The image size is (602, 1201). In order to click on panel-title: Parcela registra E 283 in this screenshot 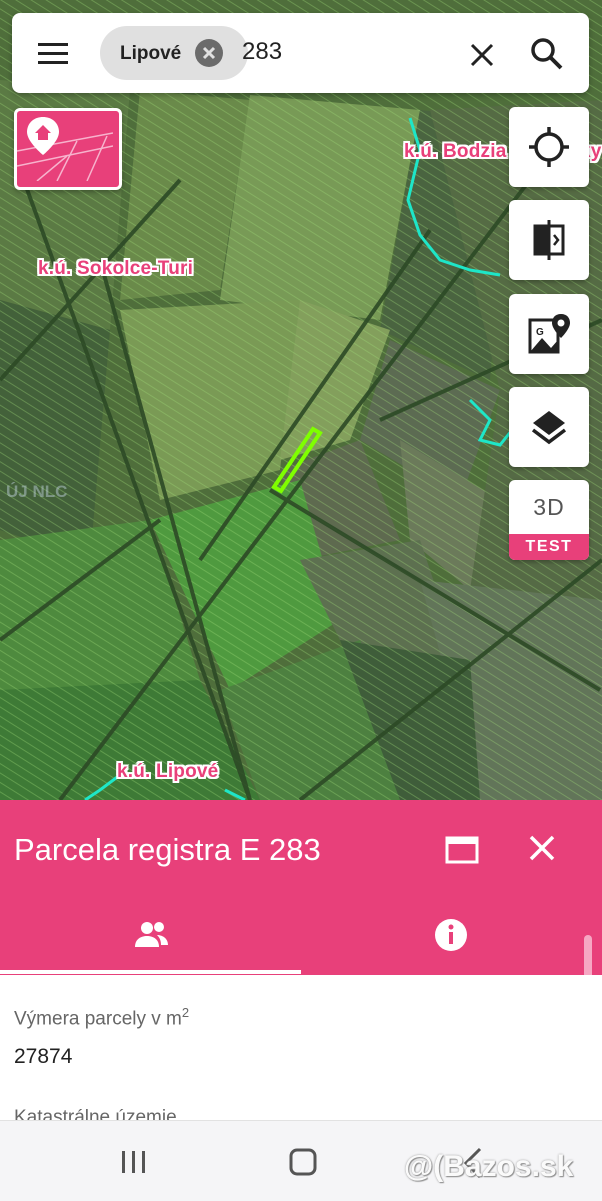, I will do `click(167, 849)`.